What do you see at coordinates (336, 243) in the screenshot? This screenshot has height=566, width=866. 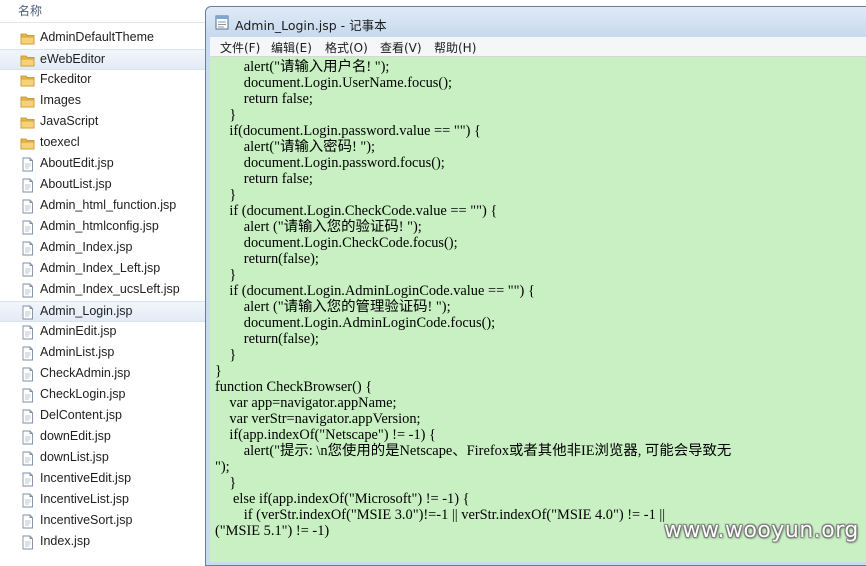 I see `code-line: document.Login.CheckCode.focus();` at bounding box center [336, 243].